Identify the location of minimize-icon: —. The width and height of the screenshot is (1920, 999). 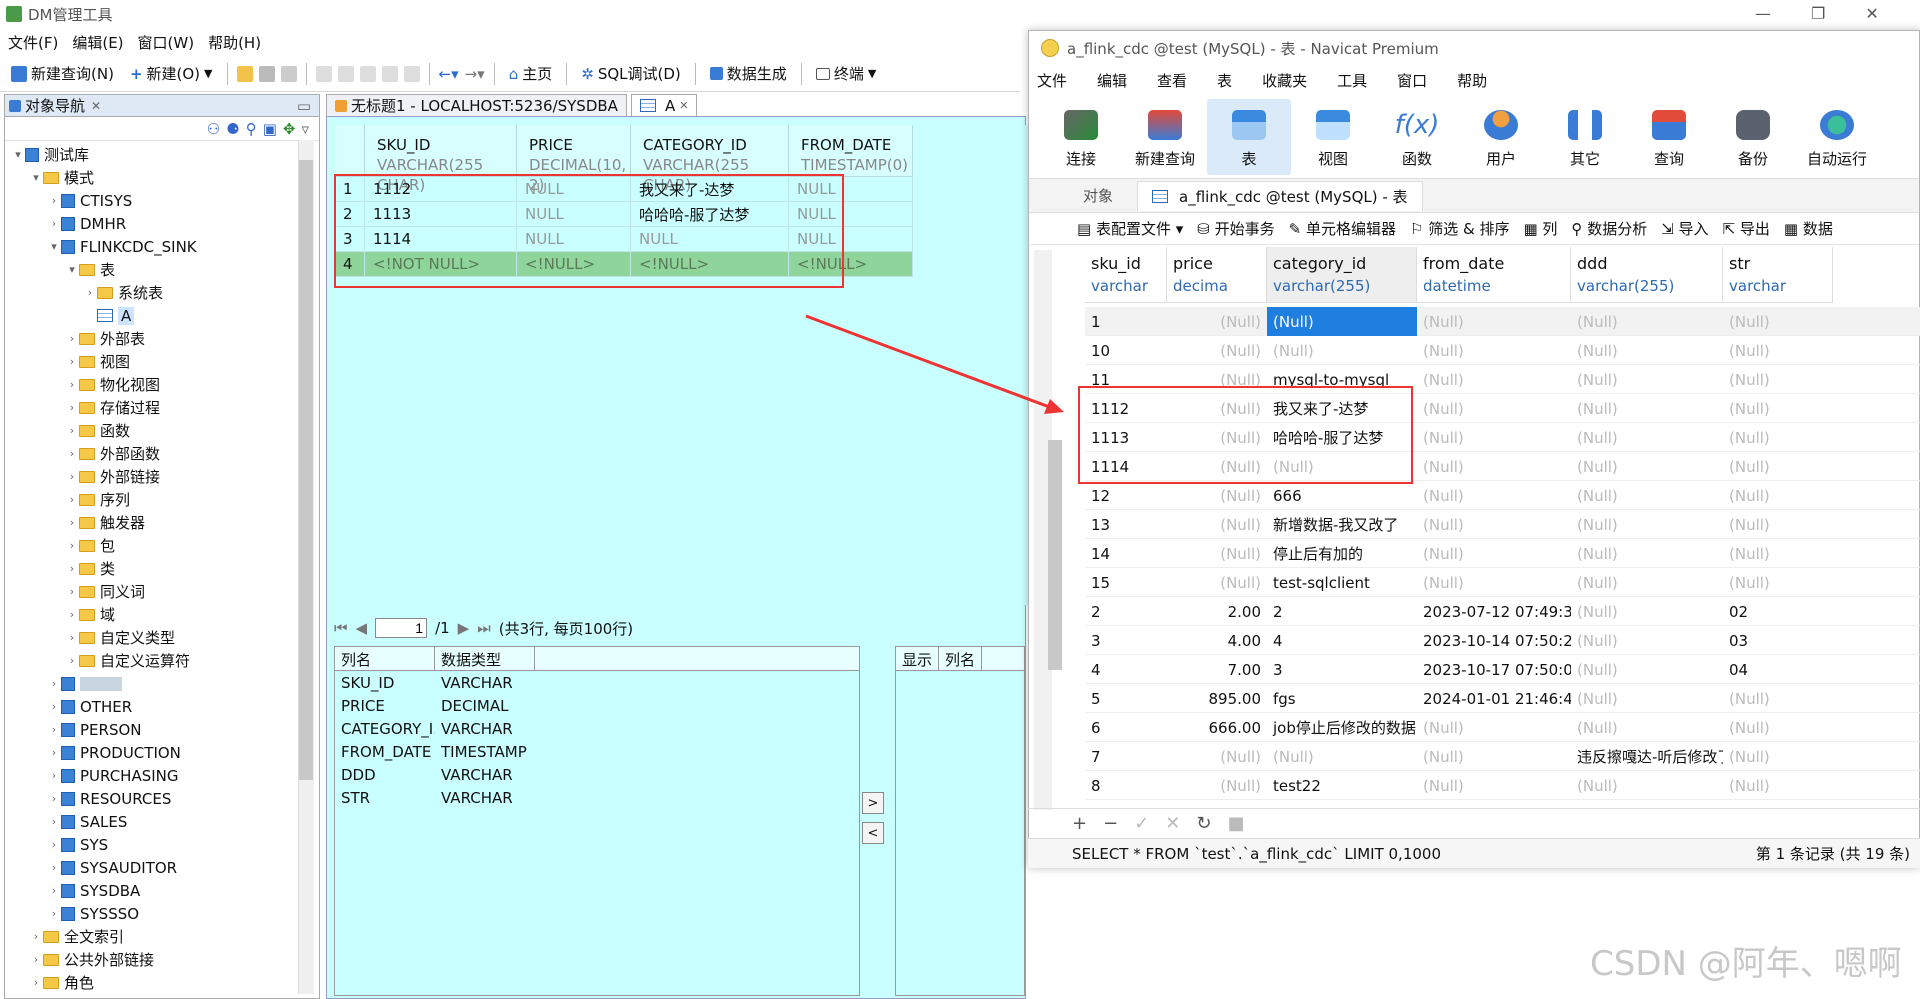
(1763, 15).